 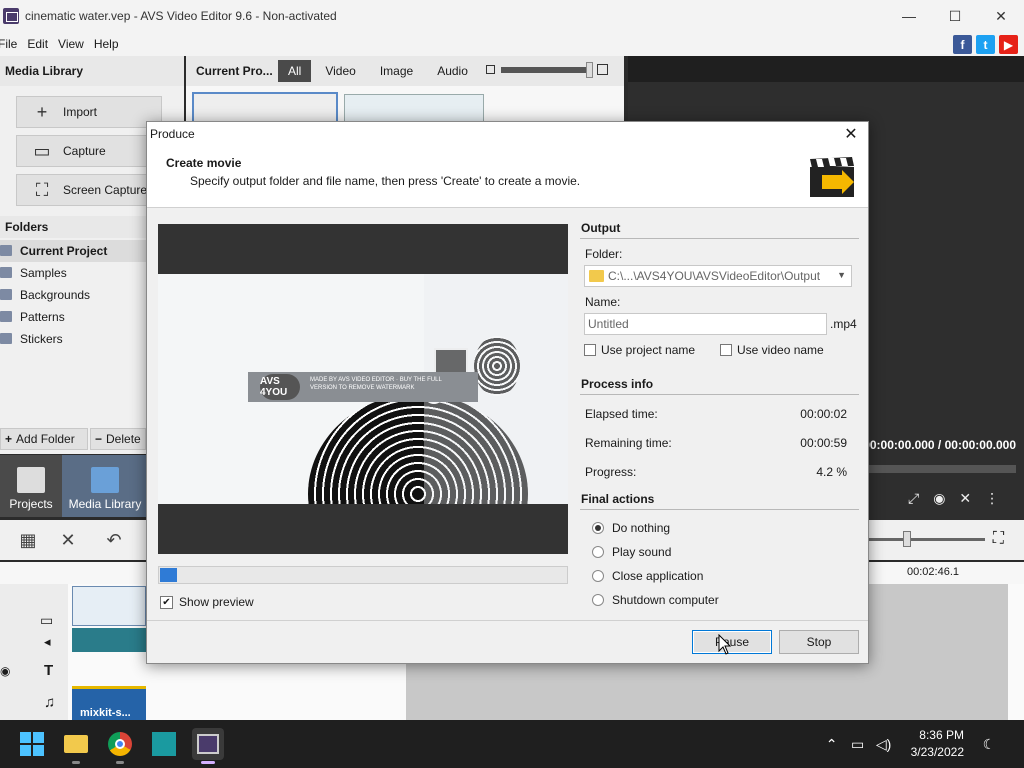 I want to click on preview-seek-bar, so click(x=942, y=469).